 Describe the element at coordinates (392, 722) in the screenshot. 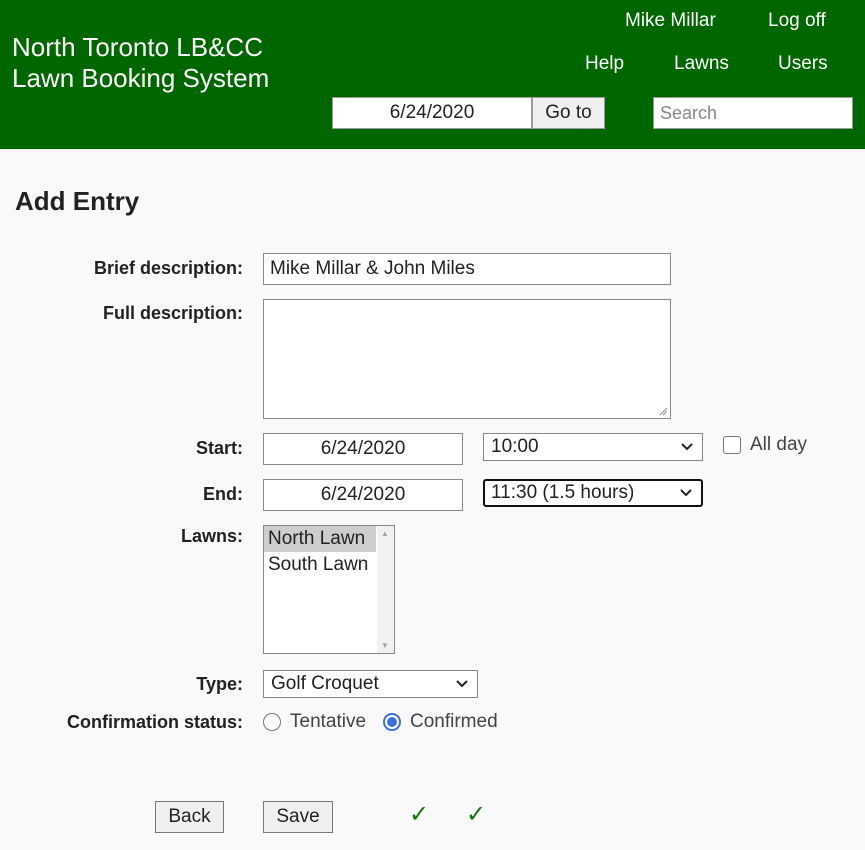

I see `confirmed-radio` at that location.